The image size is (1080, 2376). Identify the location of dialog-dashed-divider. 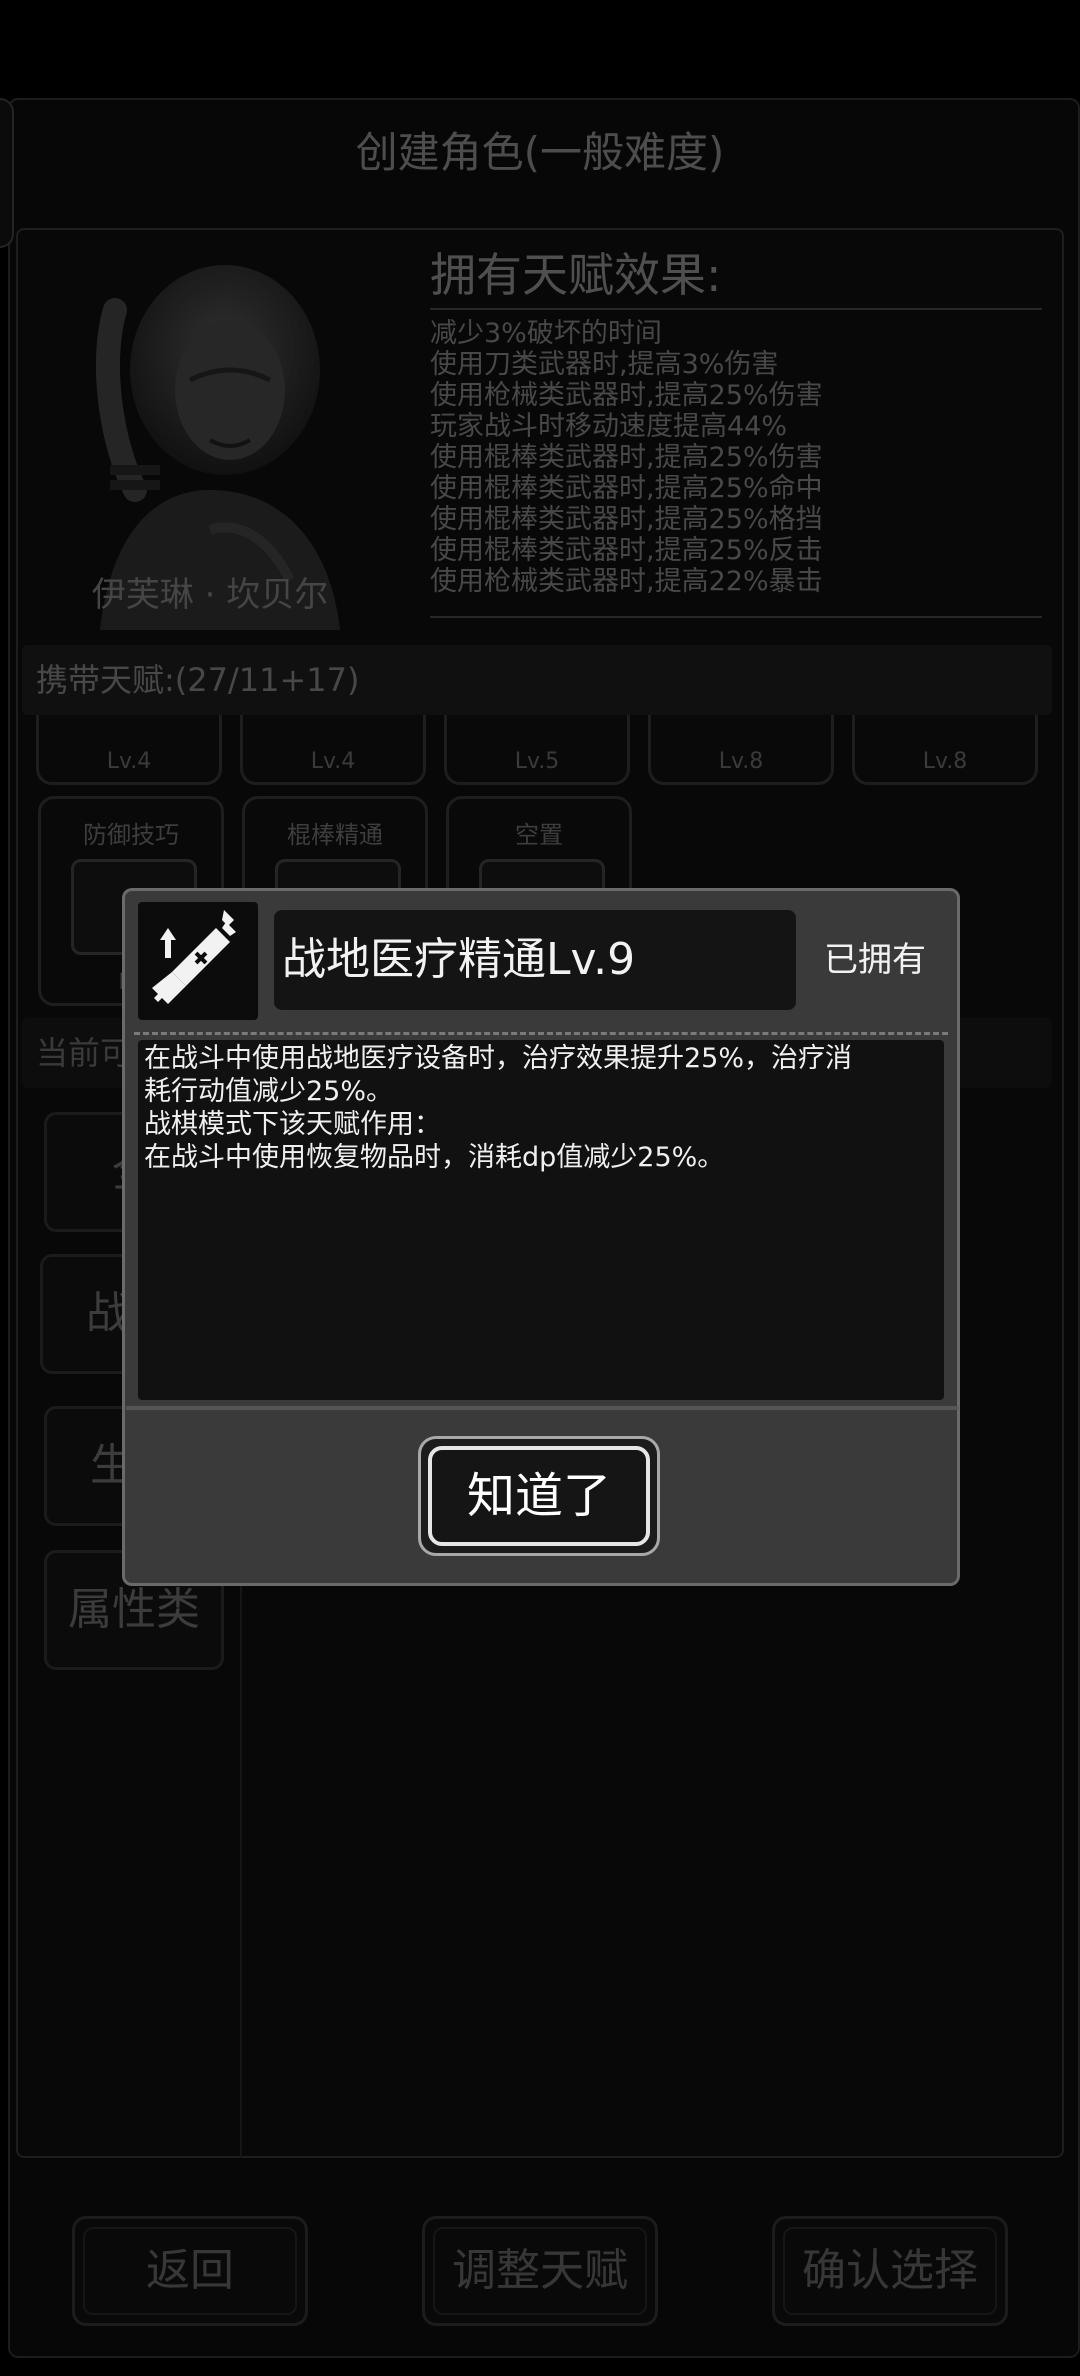
(541, 1033).